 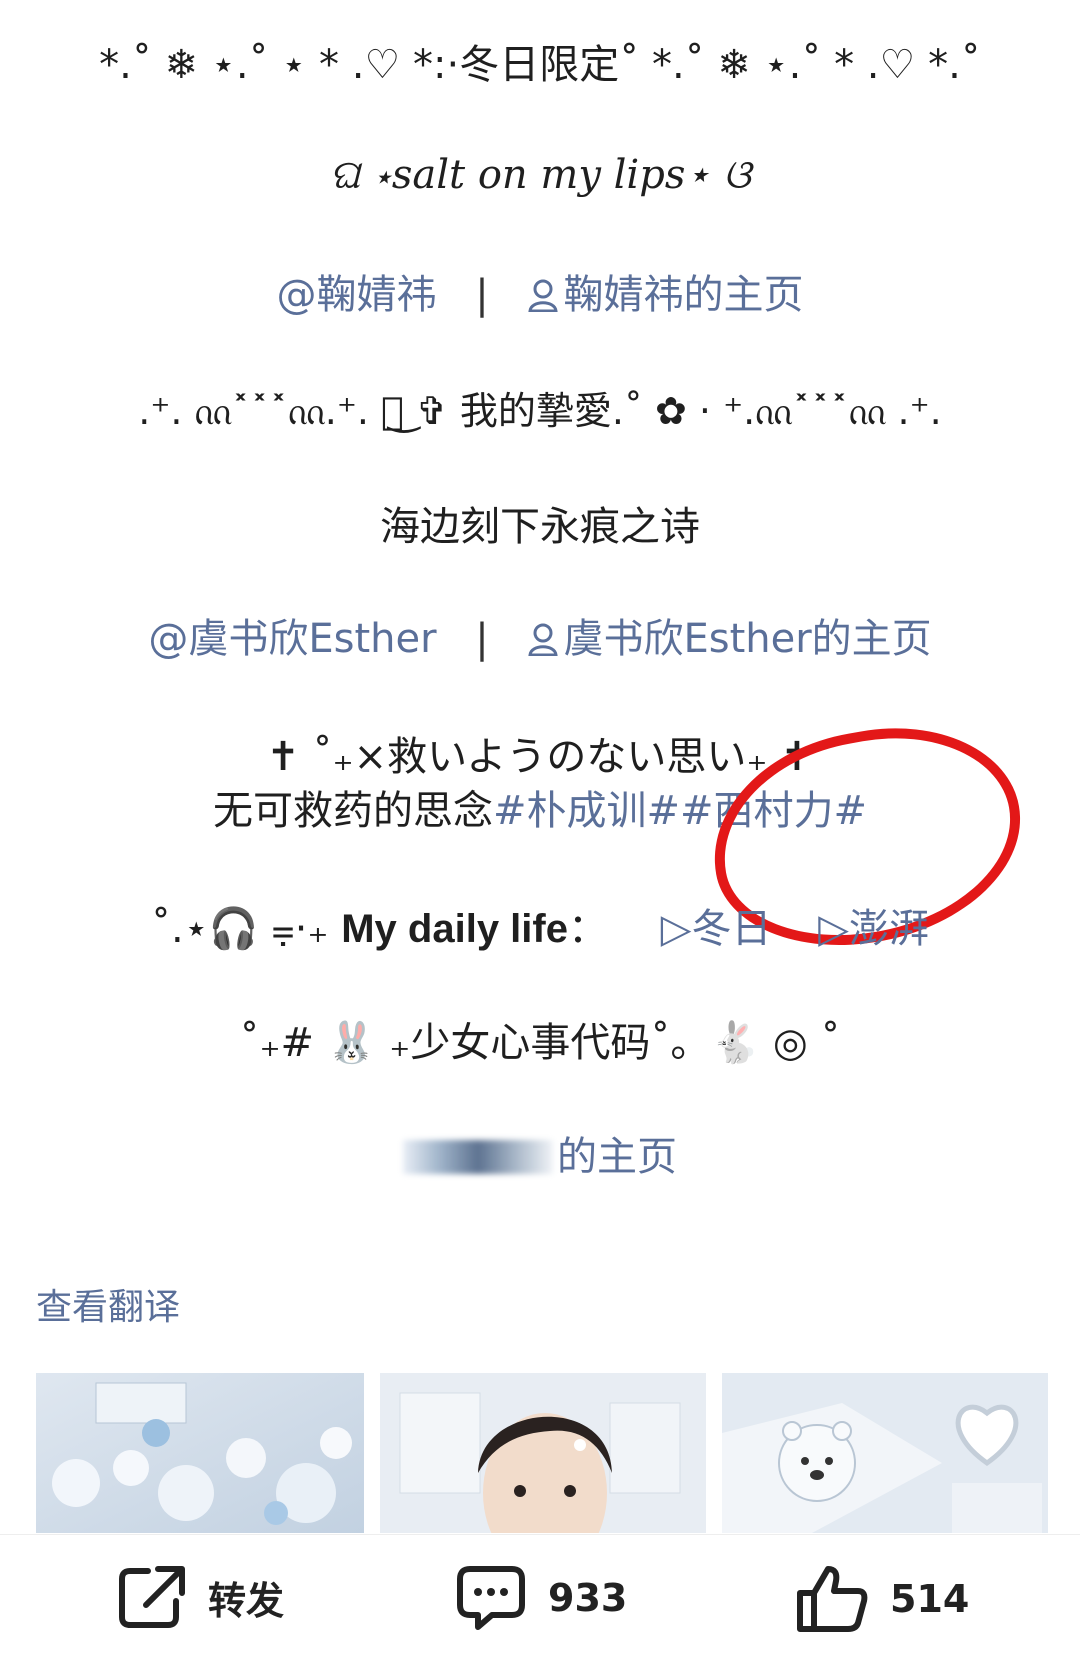 What do you see at coordinates (617, 1157) in the screenshot?
I see `profile-link-3-label: 的主页` at bounding box center [617, 1157].